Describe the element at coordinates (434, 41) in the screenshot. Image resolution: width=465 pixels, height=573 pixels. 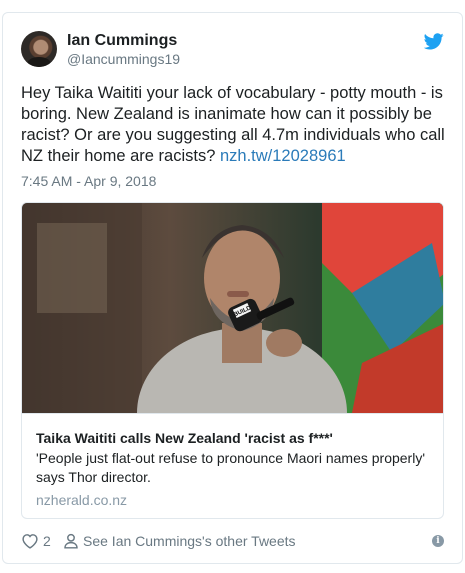
I see `twitter-bird-icon` at that location.